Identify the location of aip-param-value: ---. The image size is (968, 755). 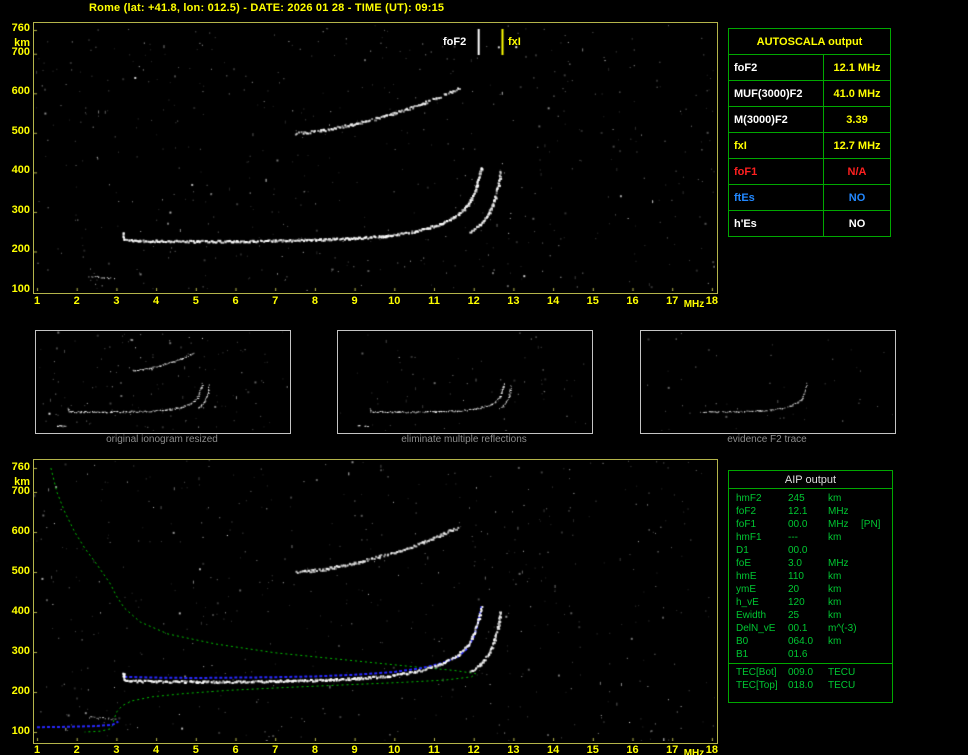
(793, 537).